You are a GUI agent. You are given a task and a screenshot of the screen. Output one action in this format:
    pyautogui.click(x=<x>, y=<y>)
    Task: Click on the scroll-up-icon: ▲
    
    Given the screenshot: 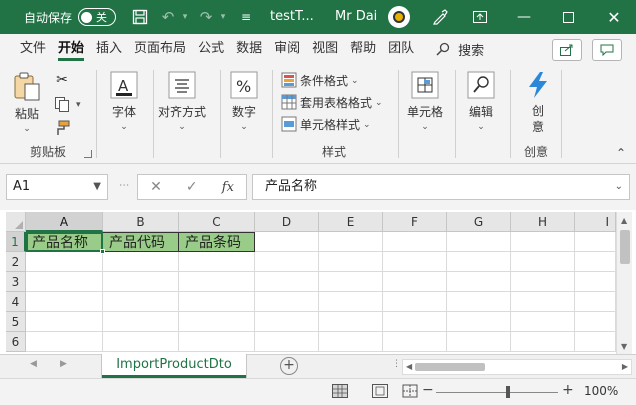 What is the action you would take?
    pyautogui.click(x=624, y=220)
    